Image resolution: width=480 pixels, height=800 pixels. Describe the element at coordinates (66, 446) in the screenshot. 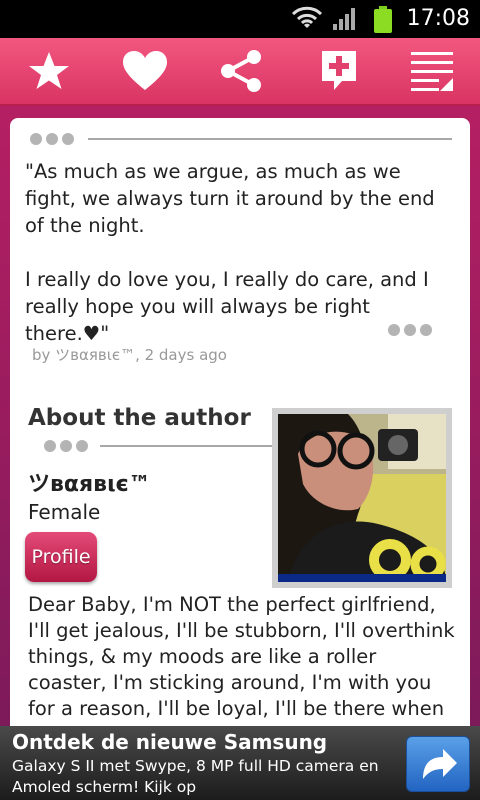

I see `divider-dots-about` at that location.